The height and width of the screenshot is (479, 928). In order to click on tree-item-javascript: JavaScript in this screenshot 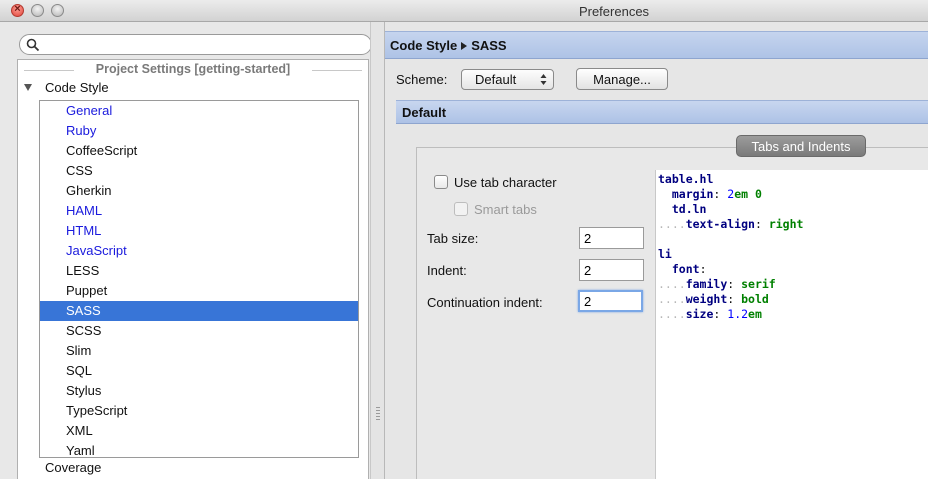, I will do `click(199, 251)`.